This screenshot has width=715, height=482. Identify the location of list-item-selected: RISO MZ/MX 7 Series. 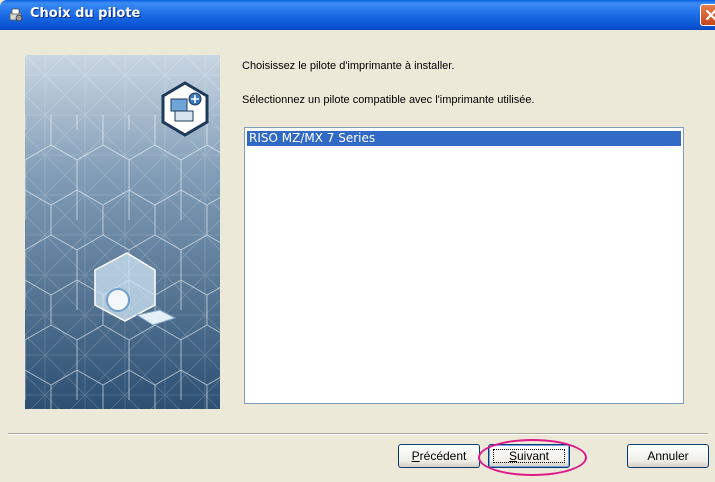
(464, 138).